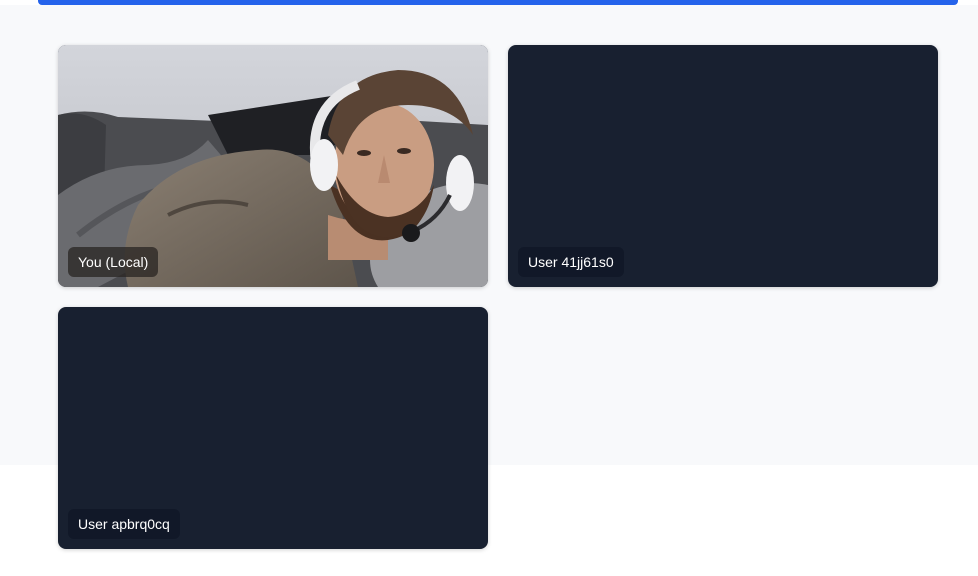  I want to click on participant-name-tag: User apbrq0cq, so click(124, 524).